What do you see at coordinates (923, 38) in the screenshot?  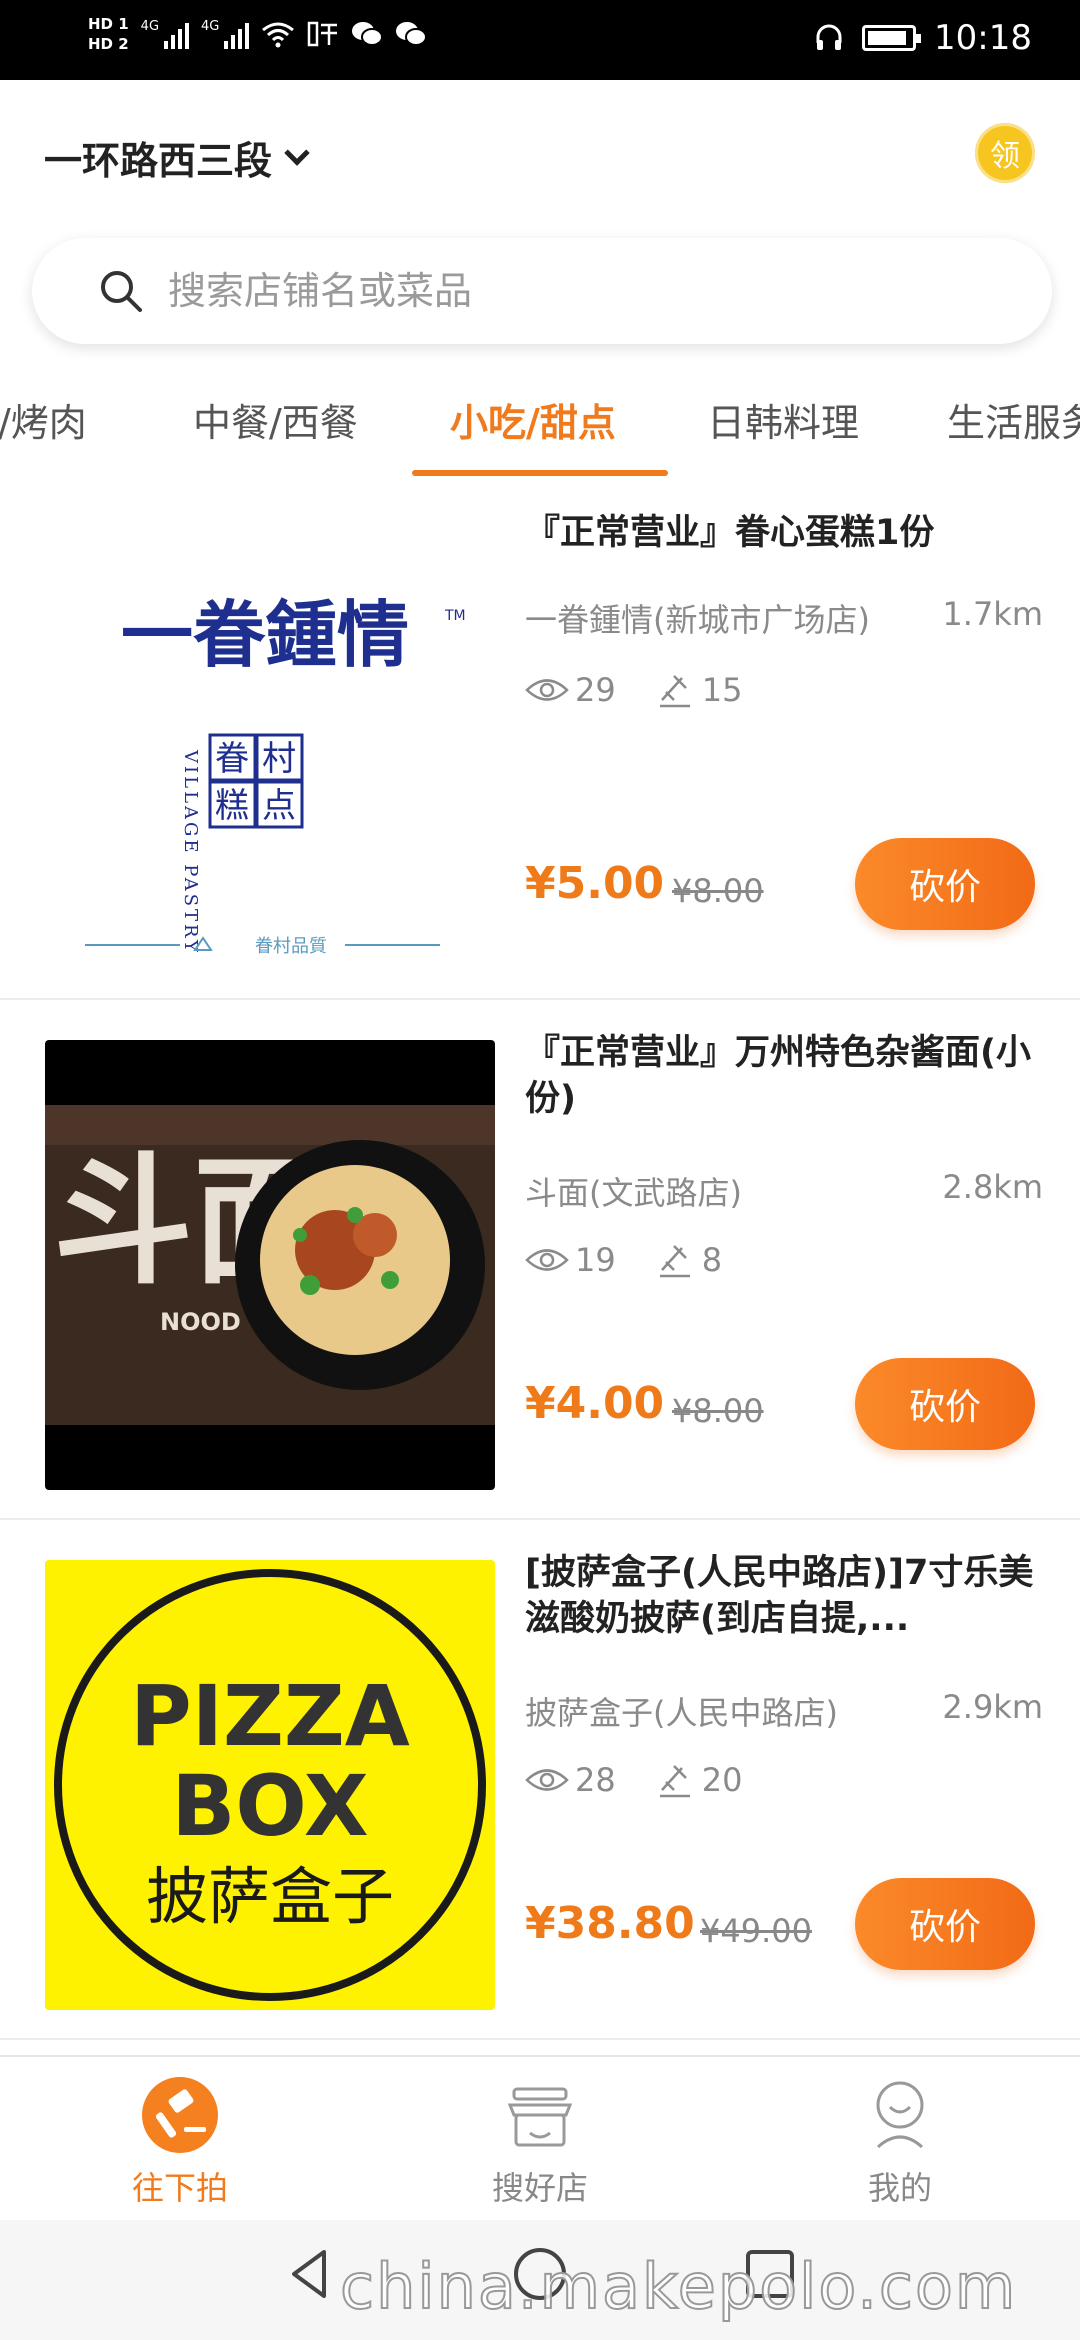 I see `status-right: 10:18` at bounding box center [923, 38].